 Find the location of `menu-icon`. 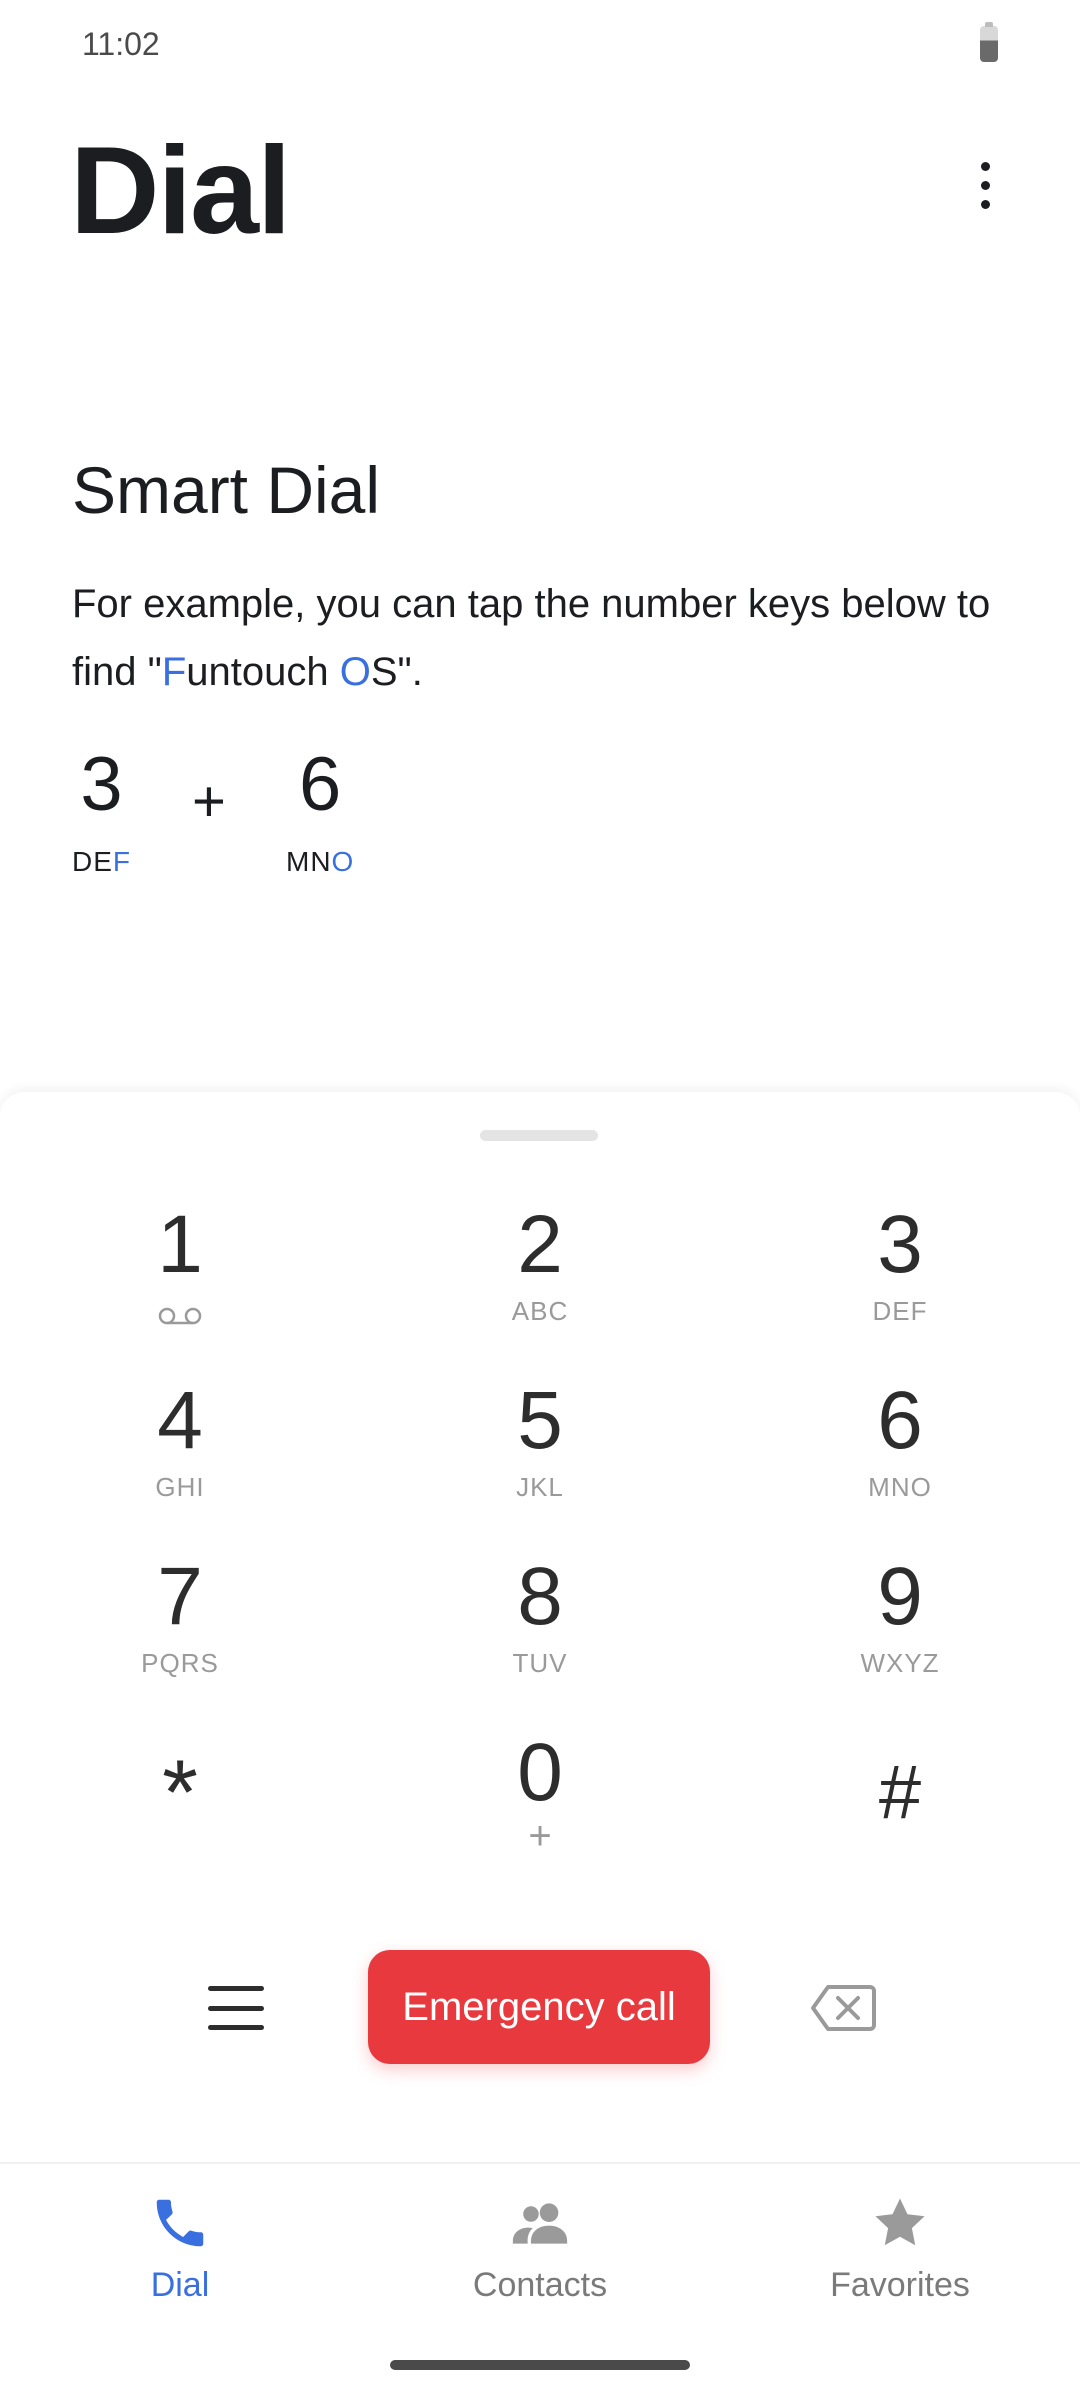

menu-icon is located at coordinates (236, 2008).